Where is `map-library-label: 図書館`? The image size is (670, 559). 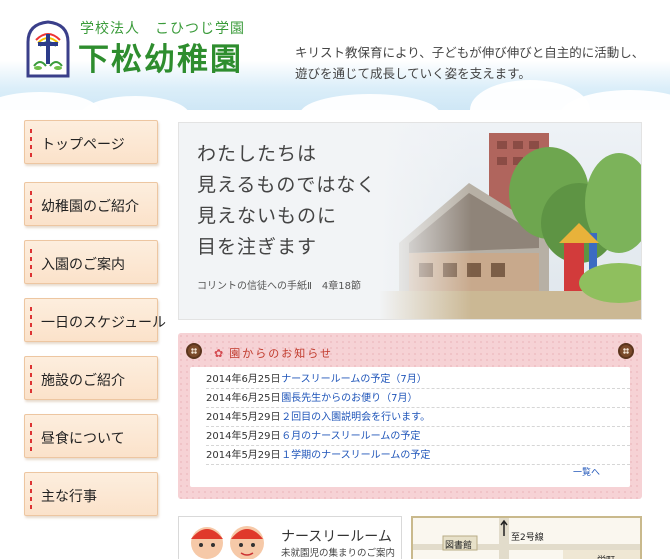
map-library-label: 図書館 is located at coordinates (459, 546).